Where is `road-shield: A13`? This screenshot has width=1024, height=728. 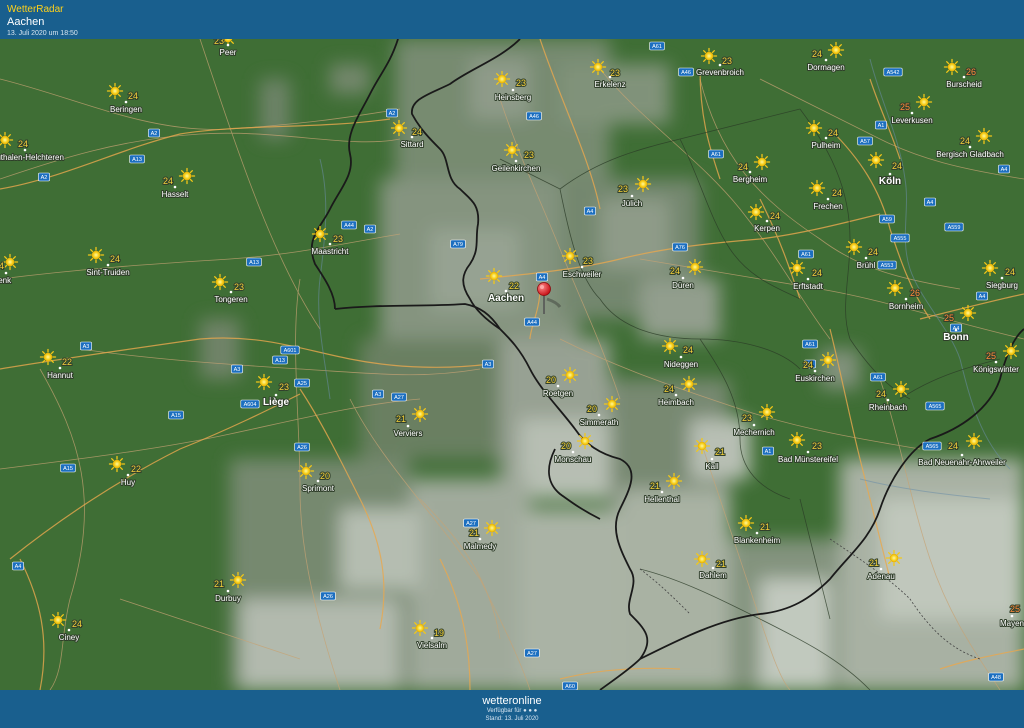 road-shield: A13 is located at coordinates (280, 360).